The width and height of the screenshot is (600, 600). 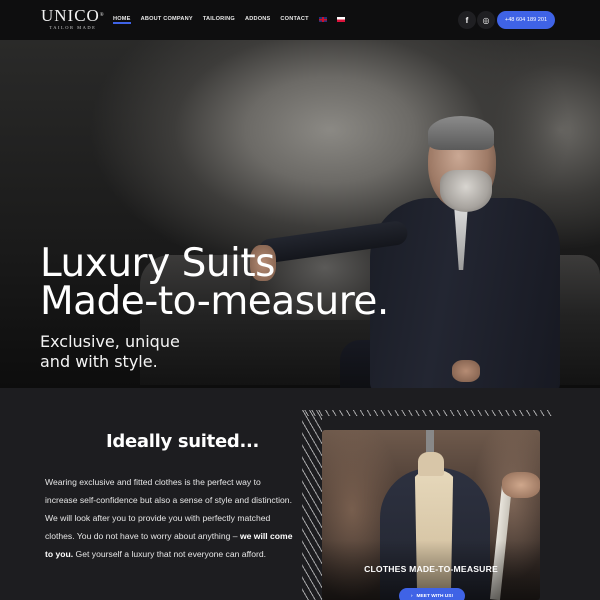 I want to click on uk-flag-icon, so click(x=322, y=19).